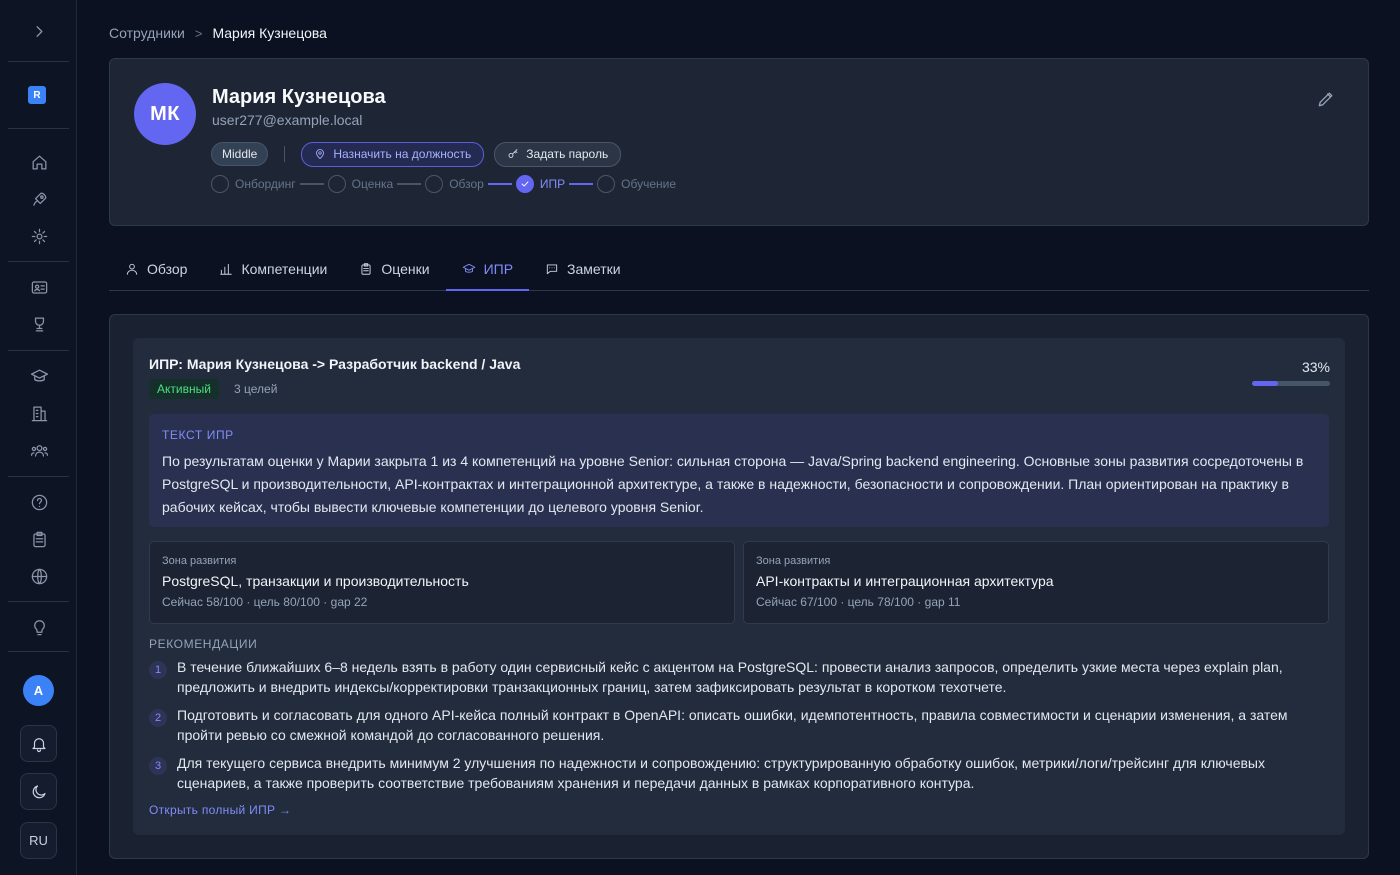 This screenshot has width=1400, height=875. Describe the element at coordinates (226, 269) in the screenshot. I see `bar-chart-icon` at that location.